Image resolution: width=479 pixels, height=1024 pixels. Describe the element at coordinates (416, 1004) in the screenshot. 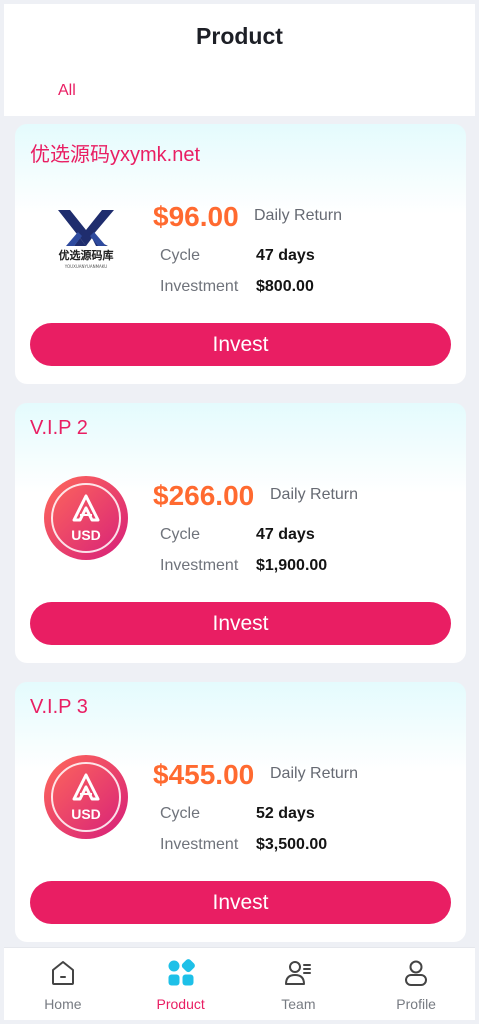

I see `nav-profile-label: Profile` at that location.